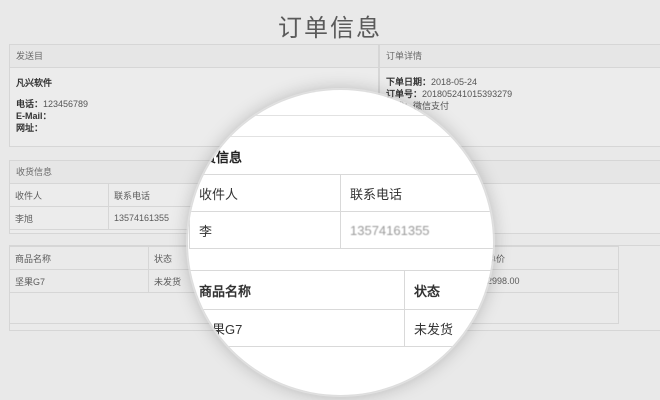  What do you see at coordinates (550, 258) in the screenshot?
I see `products-col-price: 单价` at bounding box center [550, 258].